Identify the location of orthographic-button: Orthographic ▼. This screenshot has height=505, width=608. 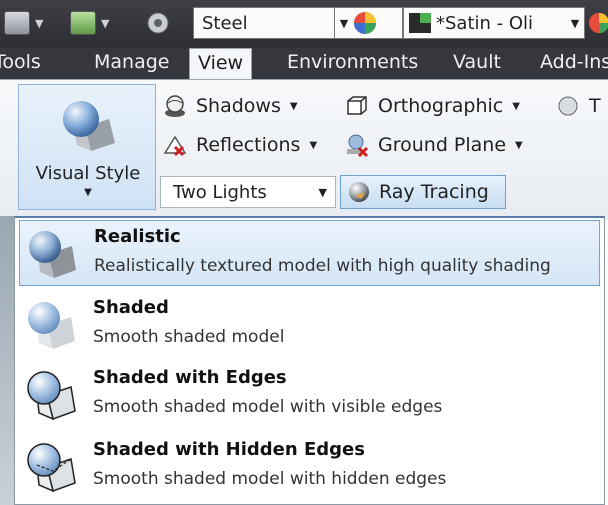
(432, 106).